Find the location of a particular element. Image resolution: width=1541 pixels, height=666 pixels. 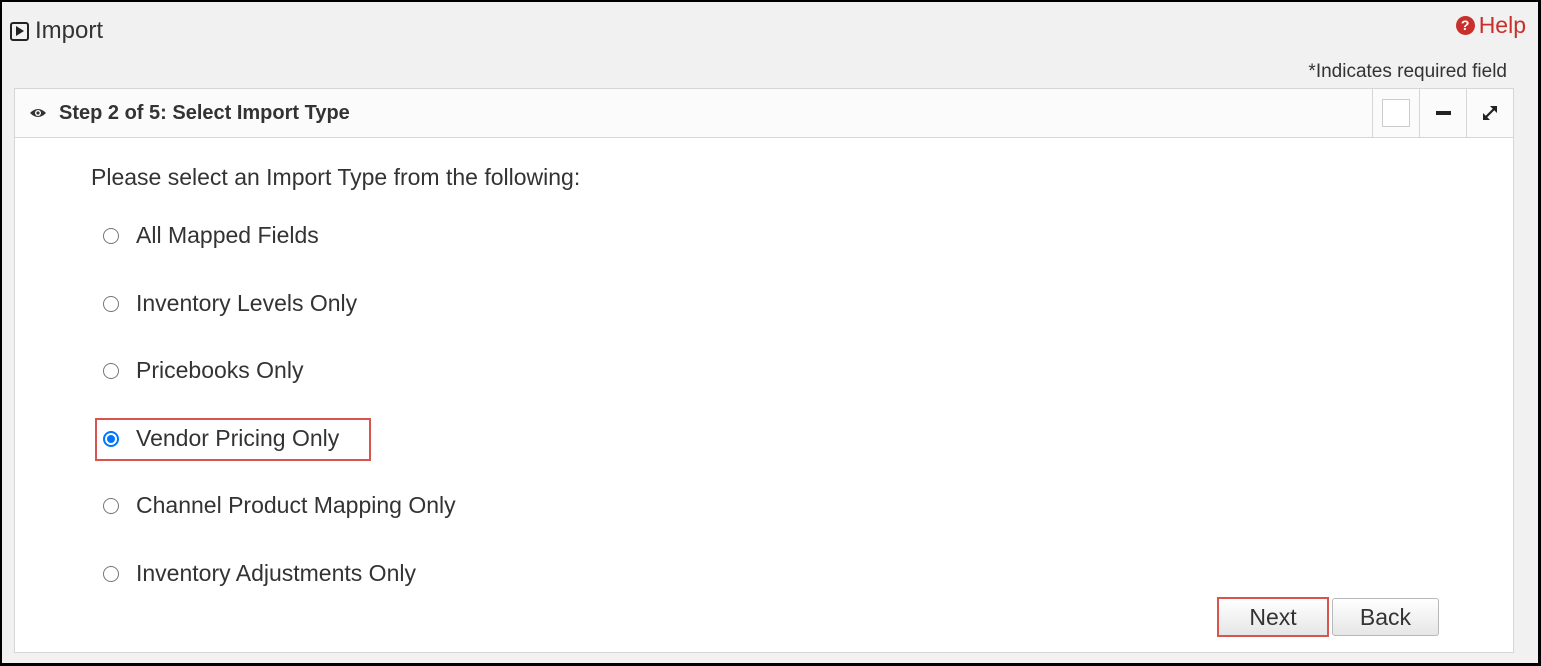

required-field-note: *Indicates required field is located at coordinates (1407, 71).